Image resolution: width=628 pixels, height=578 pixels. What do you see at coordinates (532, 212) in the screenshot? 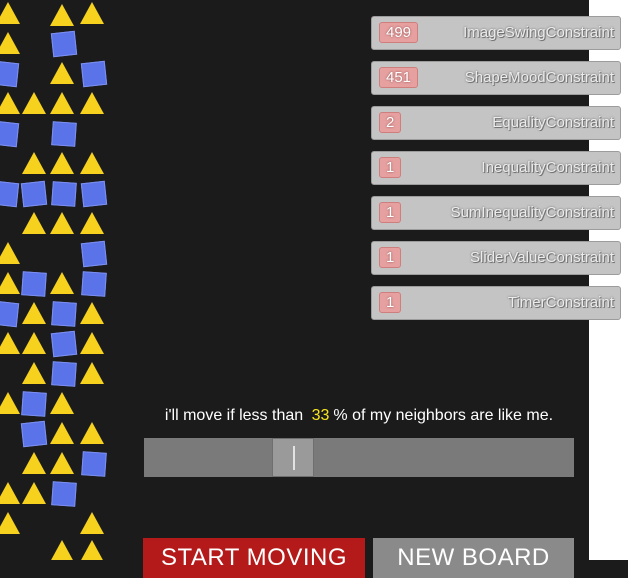
I see `constraint-name: SumInequalityConstraint` at bounding box center [532, 212].